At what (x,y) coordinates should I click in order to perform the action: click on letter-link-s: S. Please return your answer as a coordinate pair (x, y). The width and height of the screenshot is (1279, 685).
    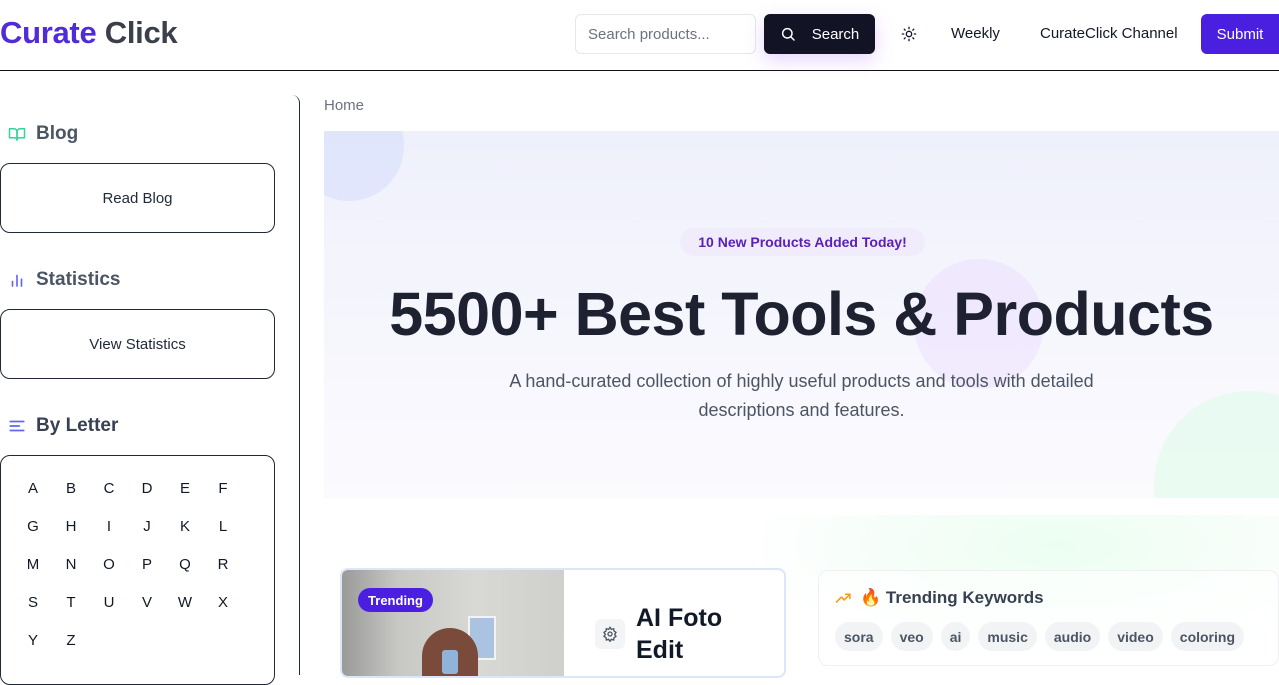
    Looking at the image, I should click on (33, 602).